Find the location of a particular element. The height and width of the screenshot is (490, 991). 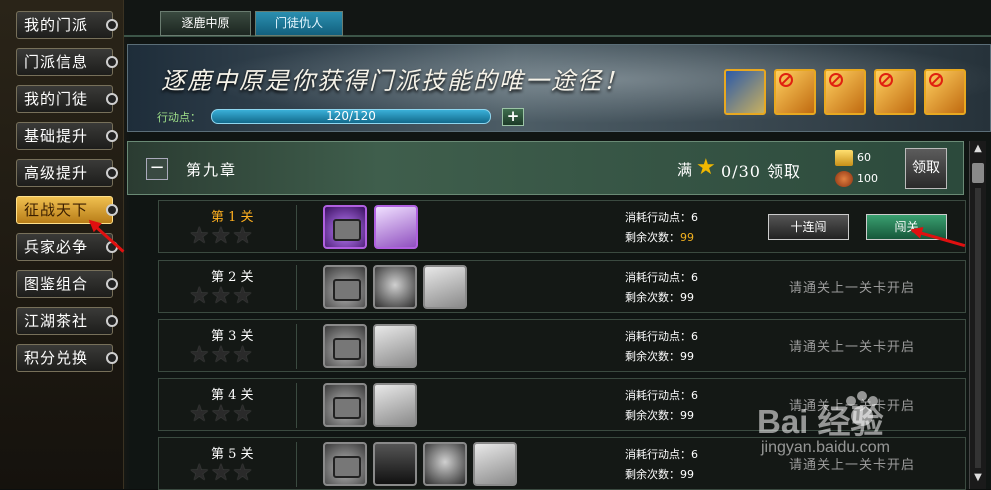

paw-icon is located at coordinates (862, 408).